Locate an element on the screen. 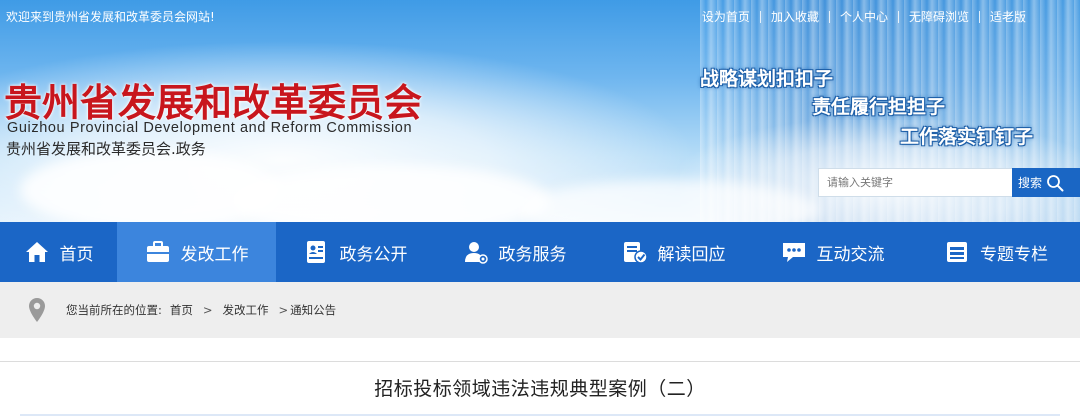 The width and height of the screenshot is (1080, 418). search-button: 搜索 is located at coordinates (1046, 182).